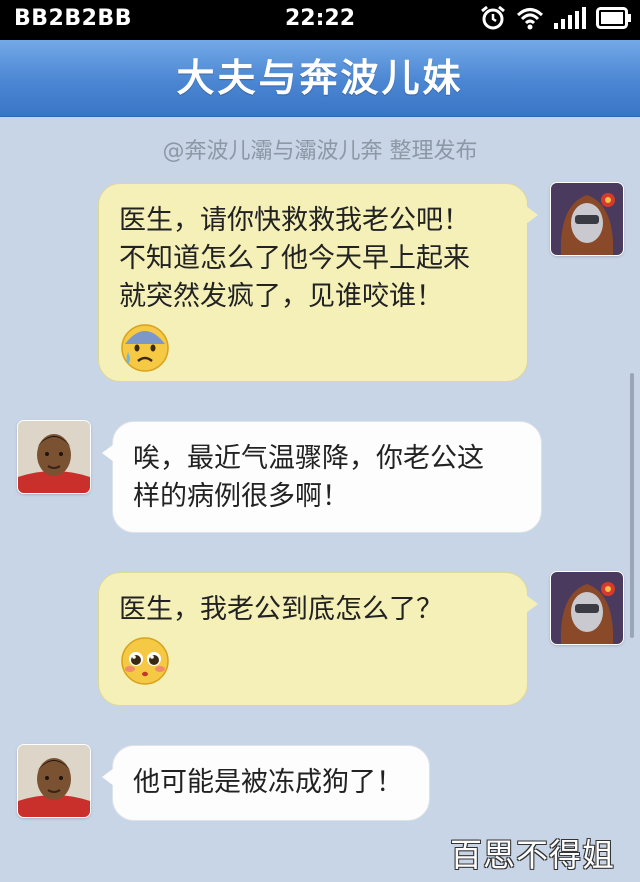 Image resolution: width=640 pixels, height=882 pixels. Describe the element at coordinates (294, 220) in the screenshot. I see `message-1-line-1: 医生，请你快救救我老公吧！` at that location.